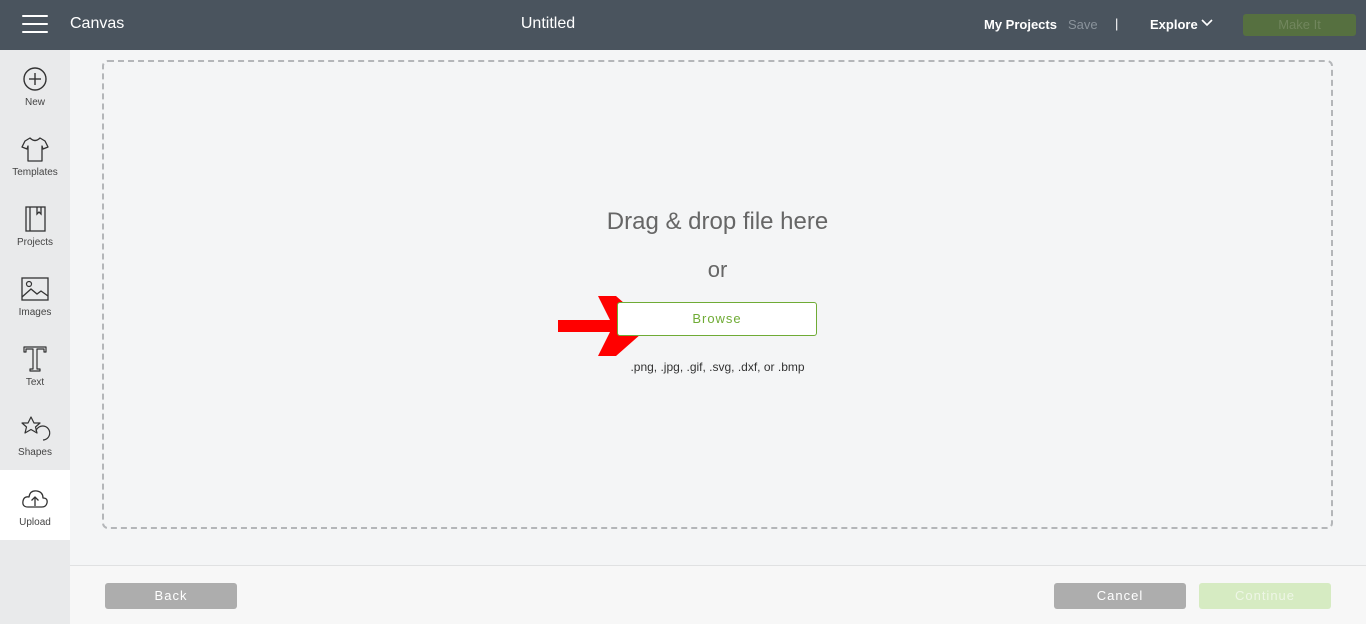 The width and height of the screenshot is (1366, 624). I want to click on sidebar-item-shapes: Shapes, so click(35, 435).